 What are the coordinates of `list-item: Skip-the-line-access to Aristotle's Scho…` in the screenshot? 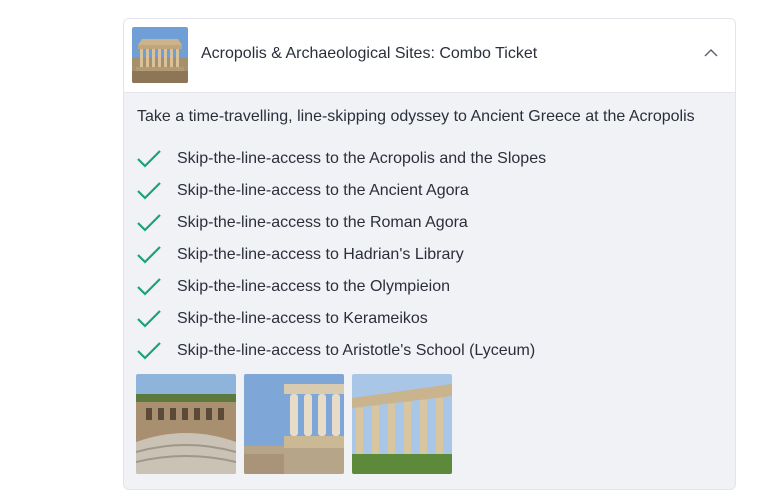 It's located at (341, 351).